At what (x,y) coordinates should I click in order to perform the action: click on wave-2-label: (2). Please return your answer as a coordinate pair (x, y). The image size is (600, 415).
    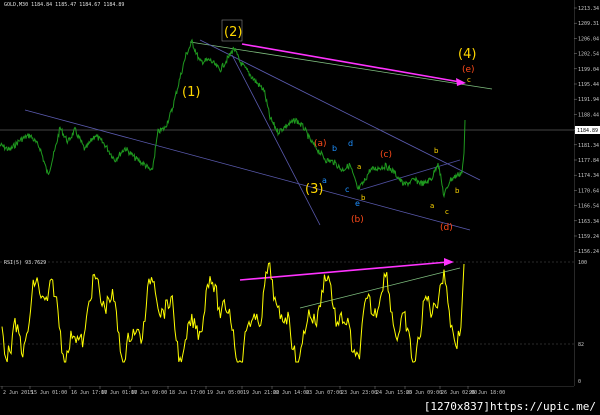
    Looking at the image, I should click on (233, 32).